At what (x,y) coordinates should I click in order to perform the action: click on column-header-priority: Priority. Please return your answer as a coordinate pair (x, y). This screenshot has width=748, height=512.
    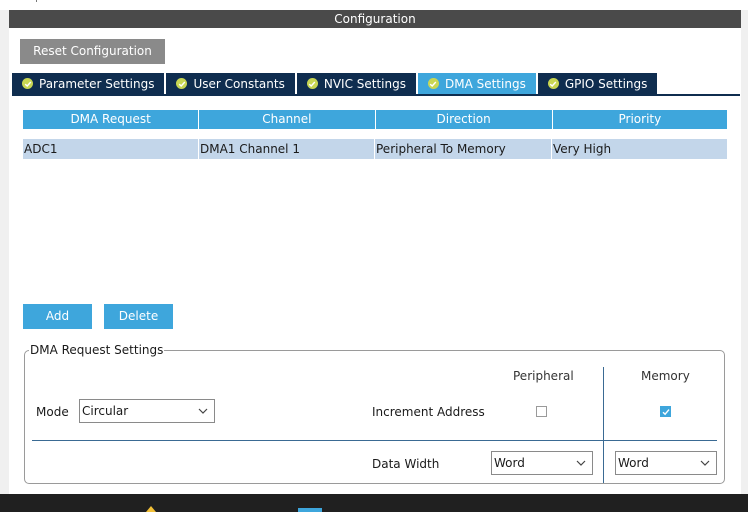
    Looking at the image, I should click on (639, 119).